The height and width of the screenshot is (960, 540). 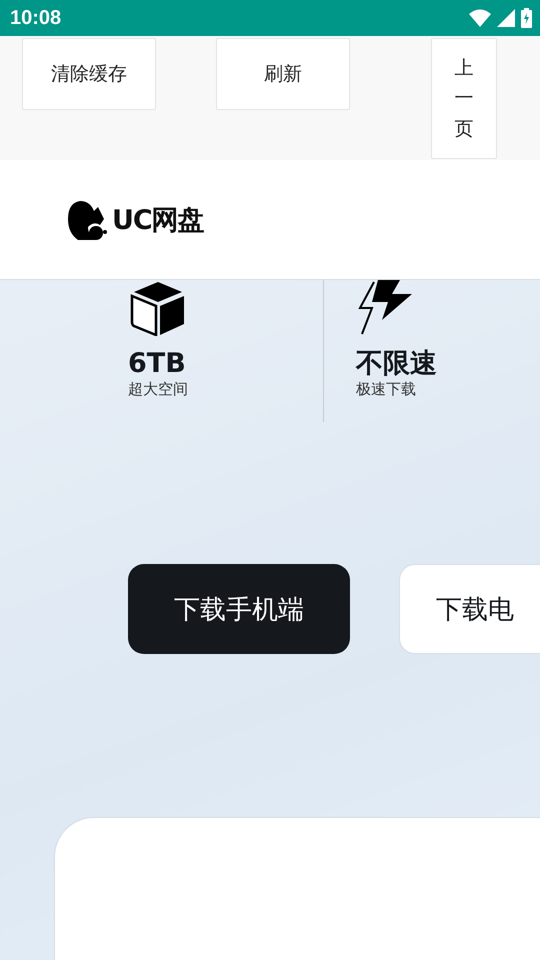 I want to click on logo-text: UC网盘, so click(x=158, y=221).